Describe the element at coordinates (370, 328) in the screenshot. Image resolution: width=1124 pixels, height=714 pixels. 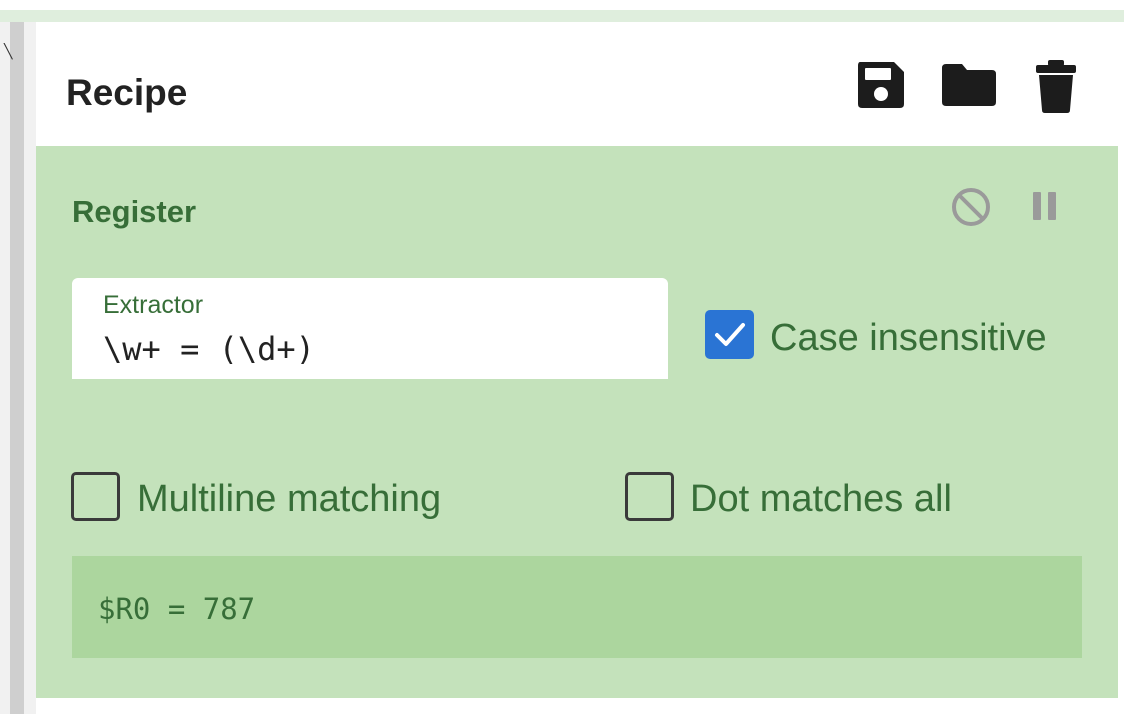
I see `extractor-field: Extractor \w+ = (\d+)` at that location.